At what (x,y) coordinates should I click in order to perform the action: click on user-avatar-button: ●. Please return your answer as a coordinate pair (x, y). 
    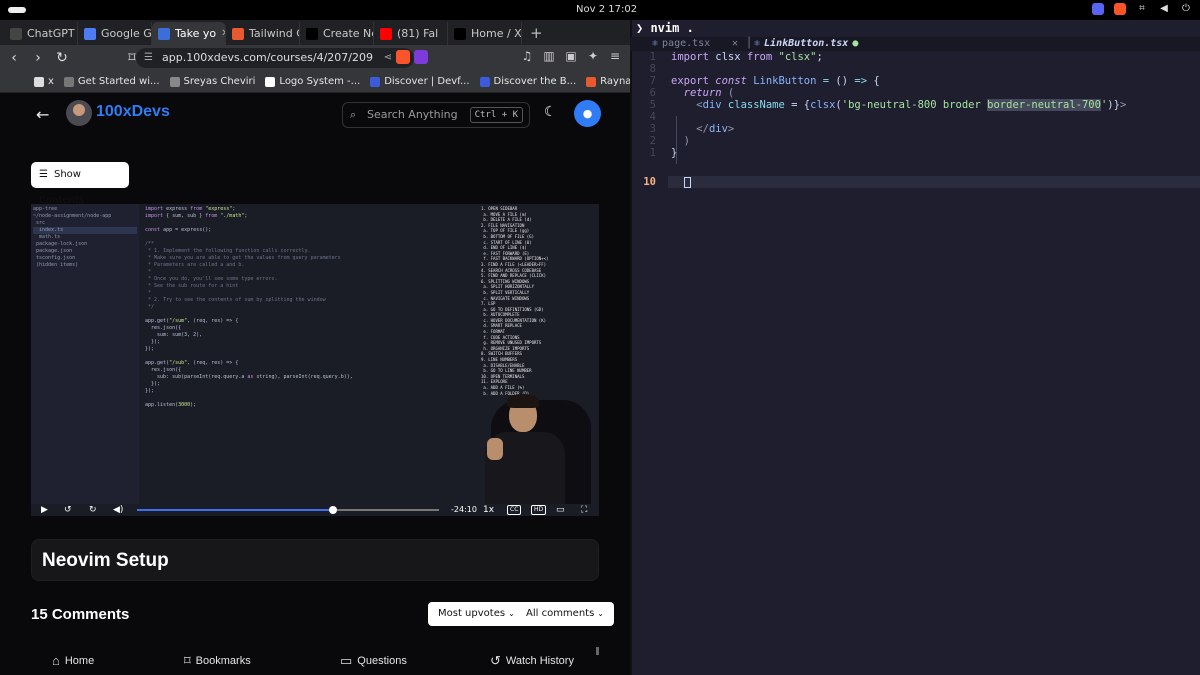
    Looking at the image, I should click on (587, 113).